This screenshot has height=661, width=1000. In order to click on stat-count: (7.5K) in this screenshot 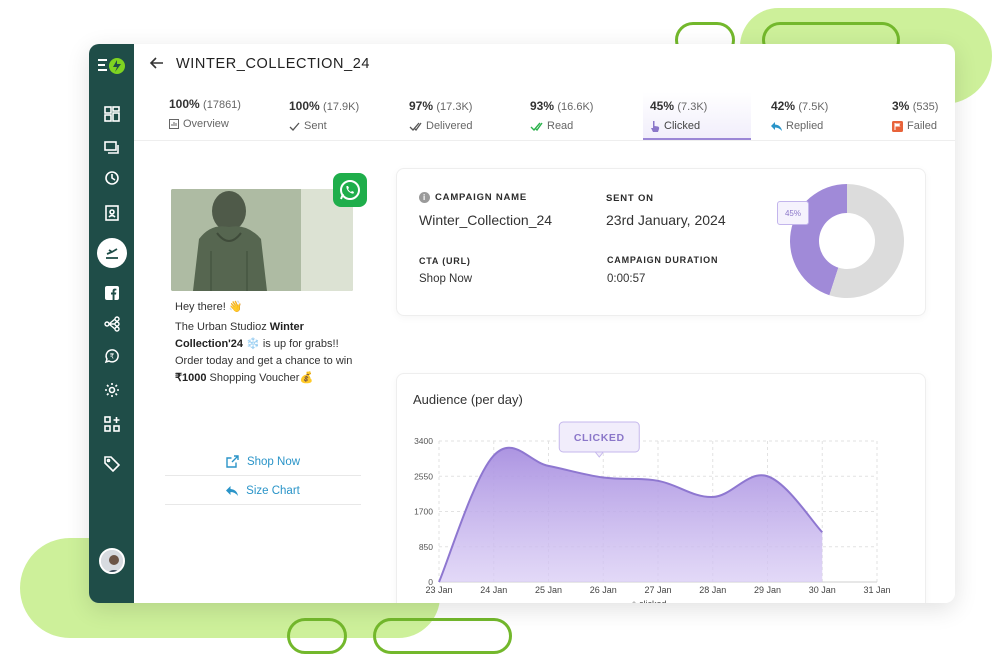, I will do `click(813, 107)`.